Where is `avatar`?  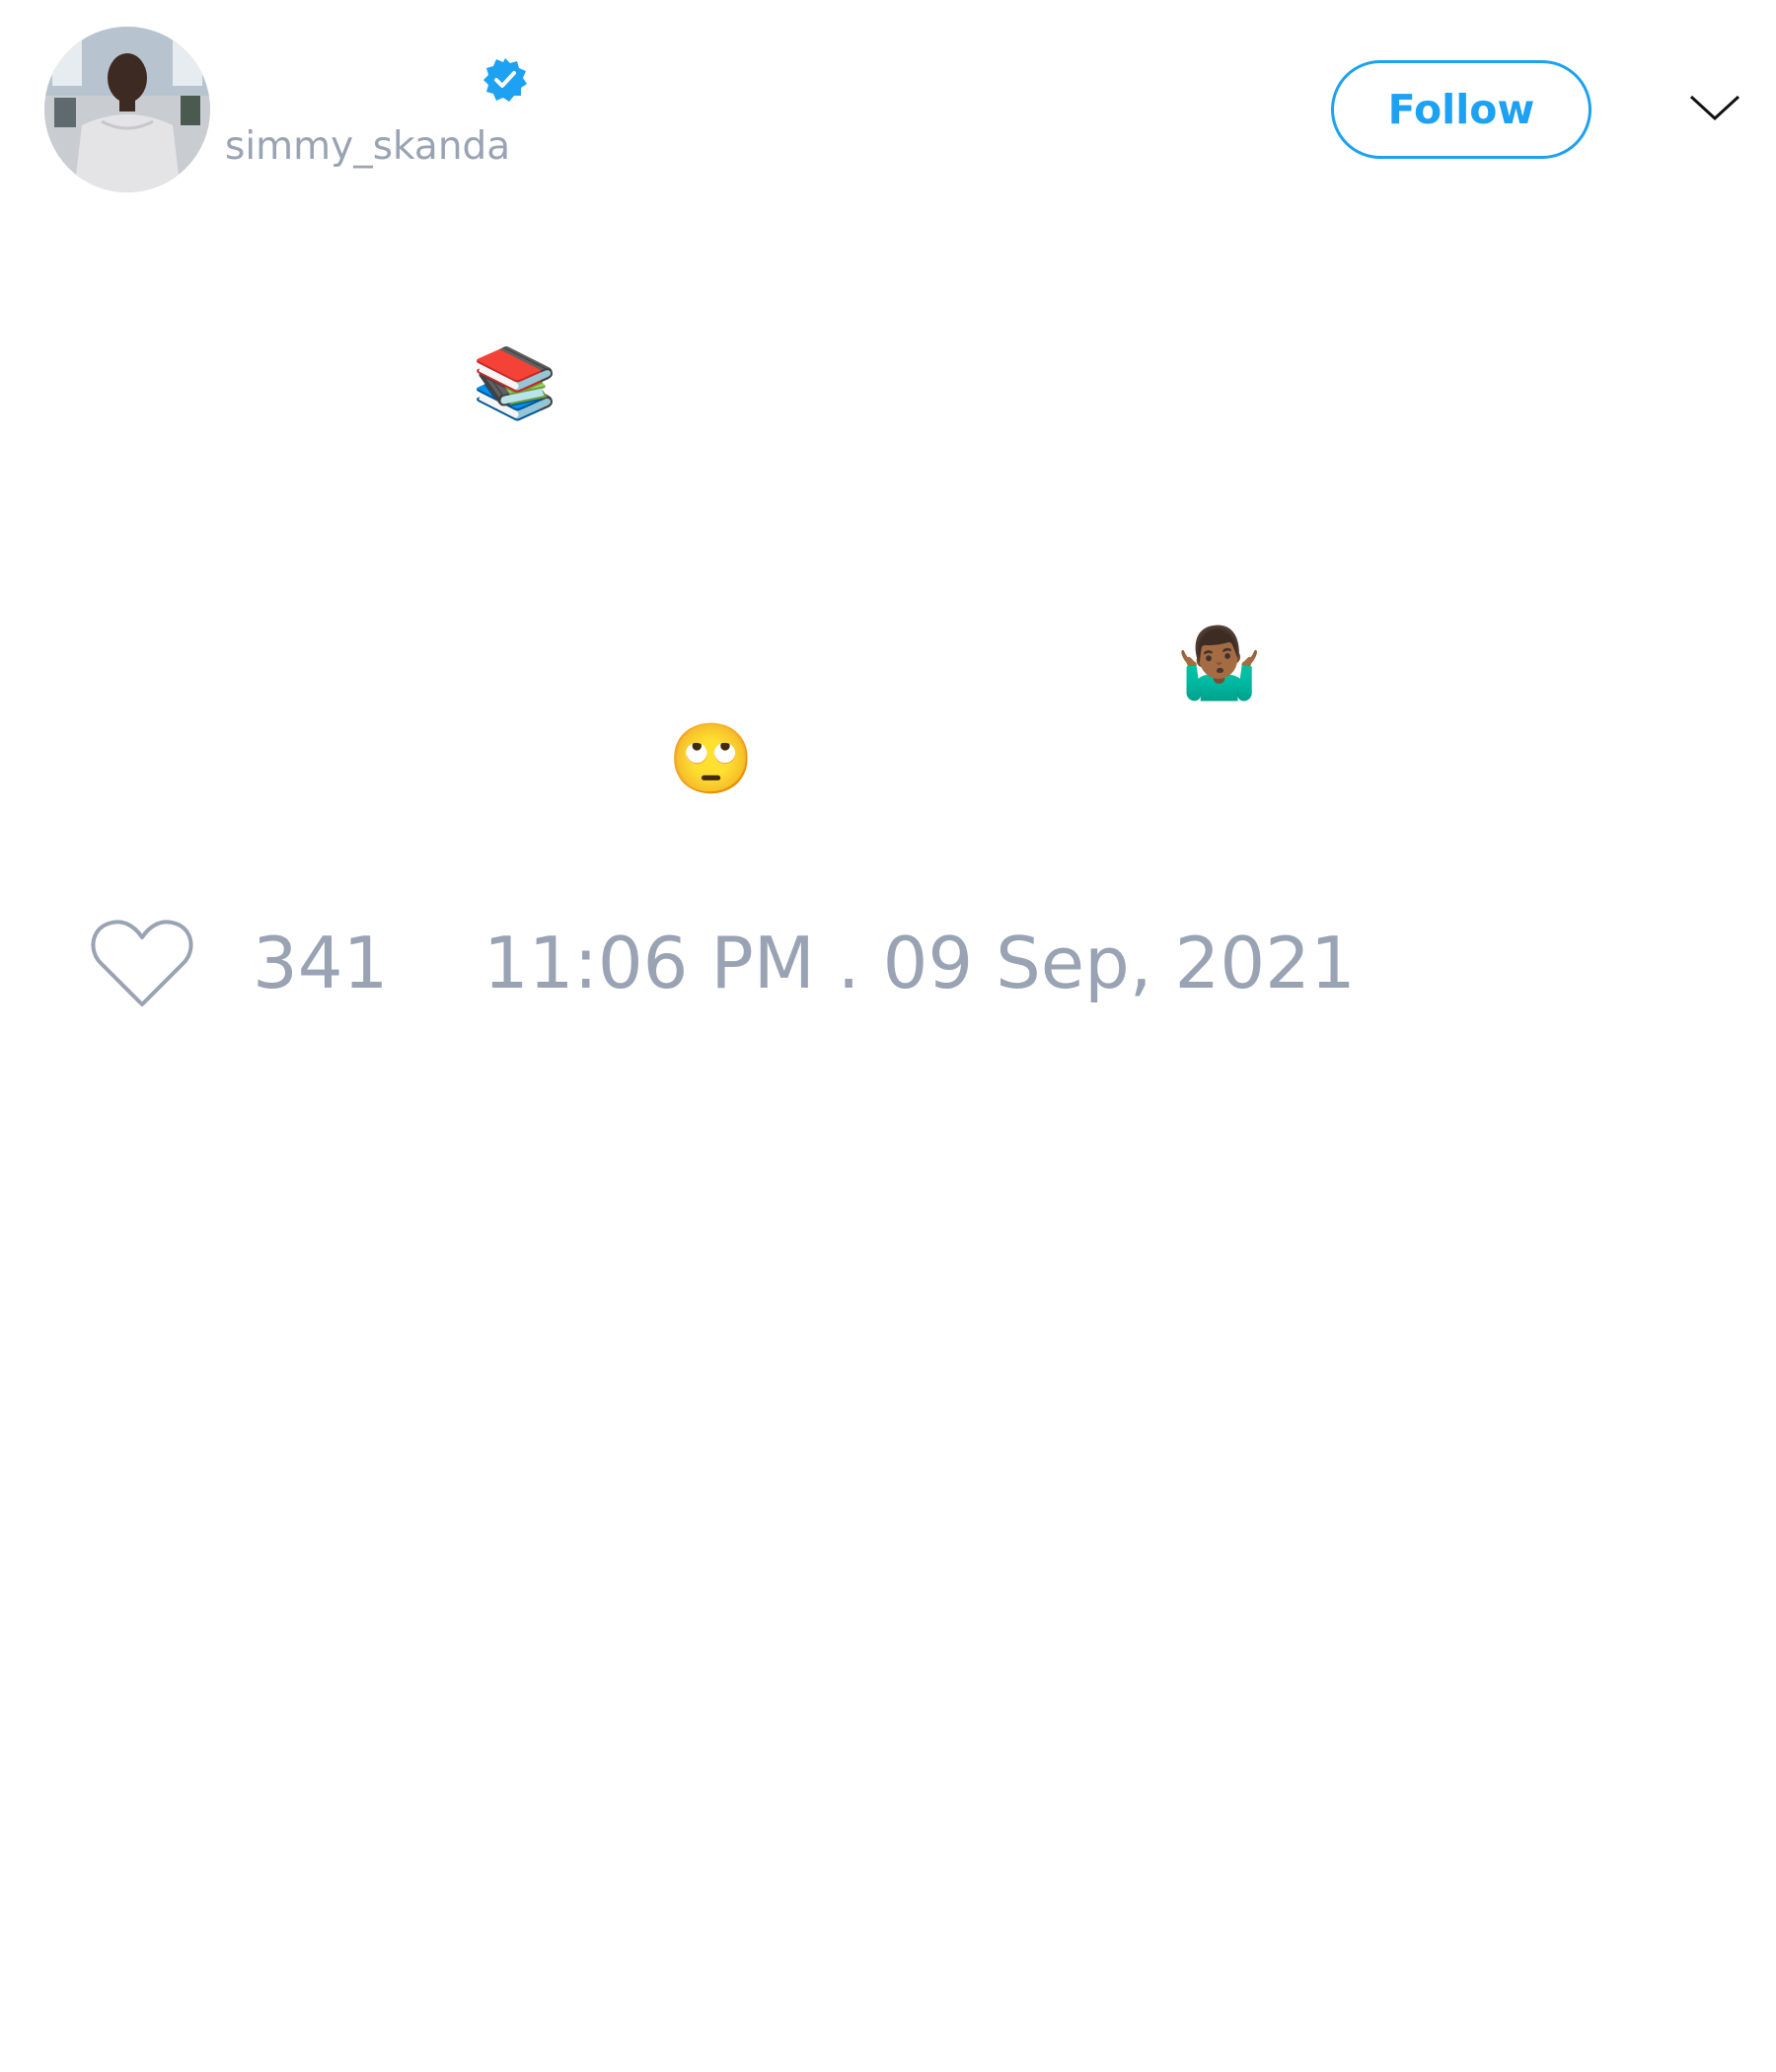
avatar is located at coordinates (127, 110).